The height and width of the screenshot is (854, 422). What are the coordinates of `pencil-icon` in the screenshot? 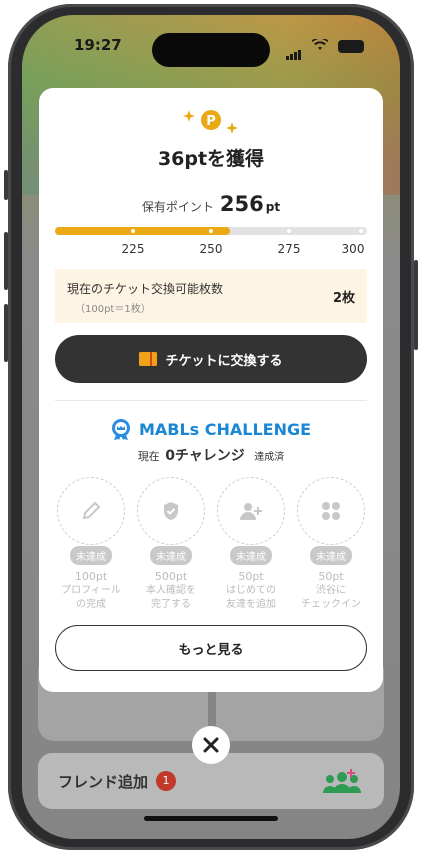 It's located at (91, 510).